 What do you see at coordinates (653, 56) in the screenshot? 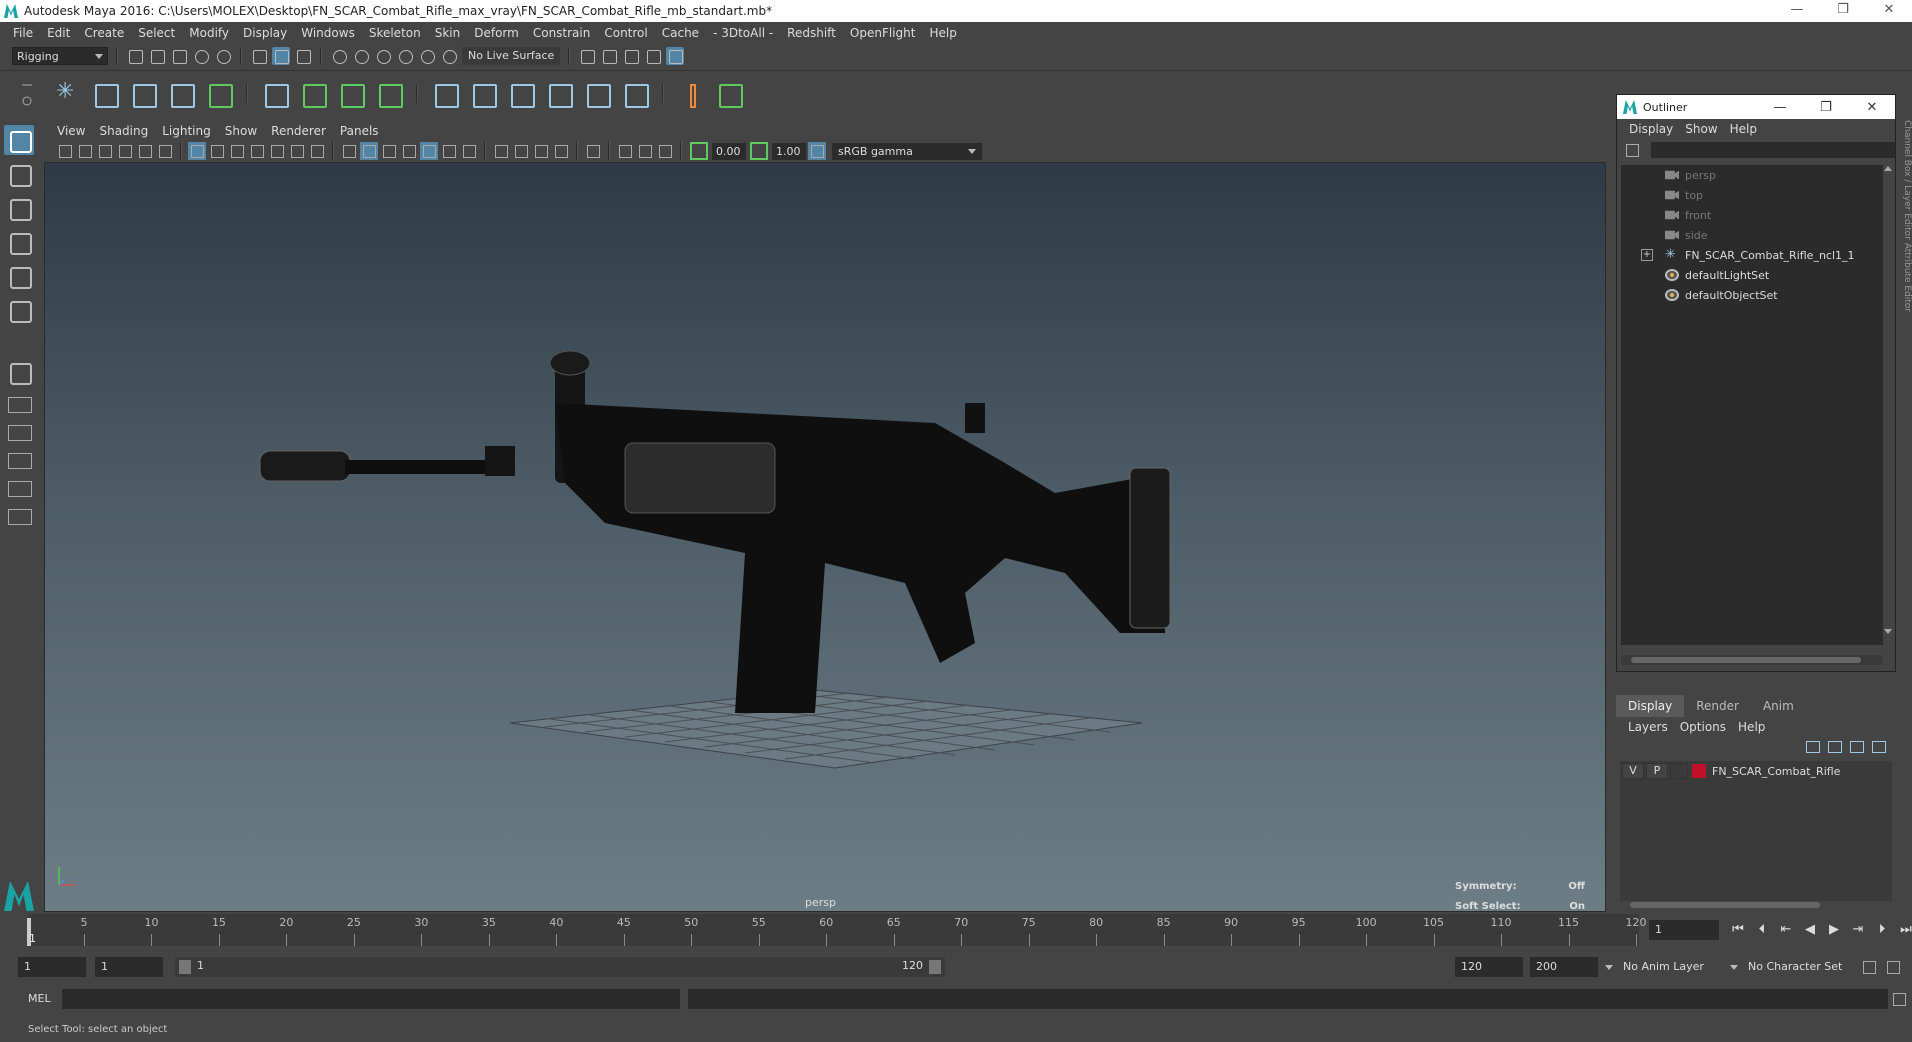
I see `render-settings-icon` at bounding box center [653, 56].